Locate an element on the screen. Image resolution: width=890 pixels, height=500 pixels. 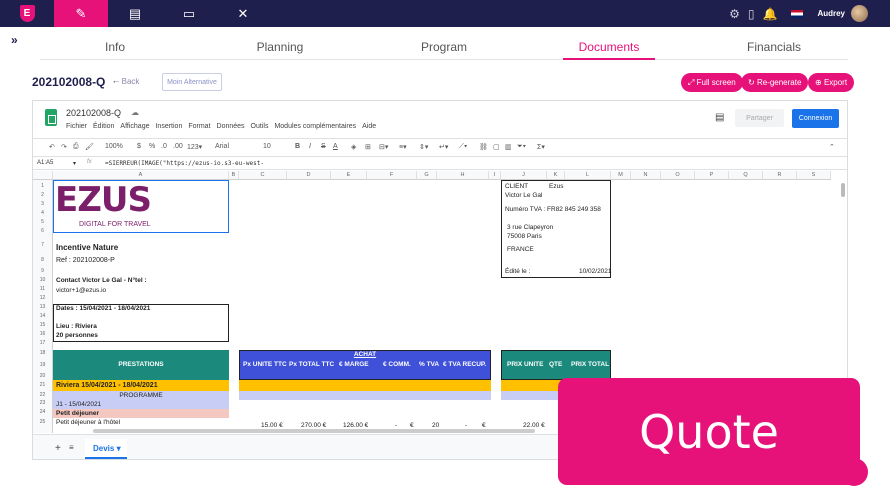
column-header: M is located at coordinates (621, 175).